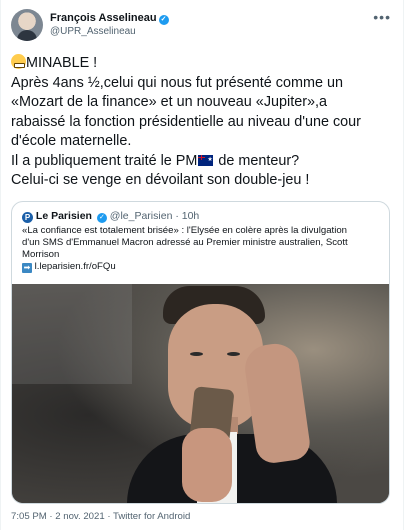 The height and width of the screenshot is (530, 404). Describe the element at coordinates (163, 20) in the screenshot. I see `verified-icon: ✓` at that location.